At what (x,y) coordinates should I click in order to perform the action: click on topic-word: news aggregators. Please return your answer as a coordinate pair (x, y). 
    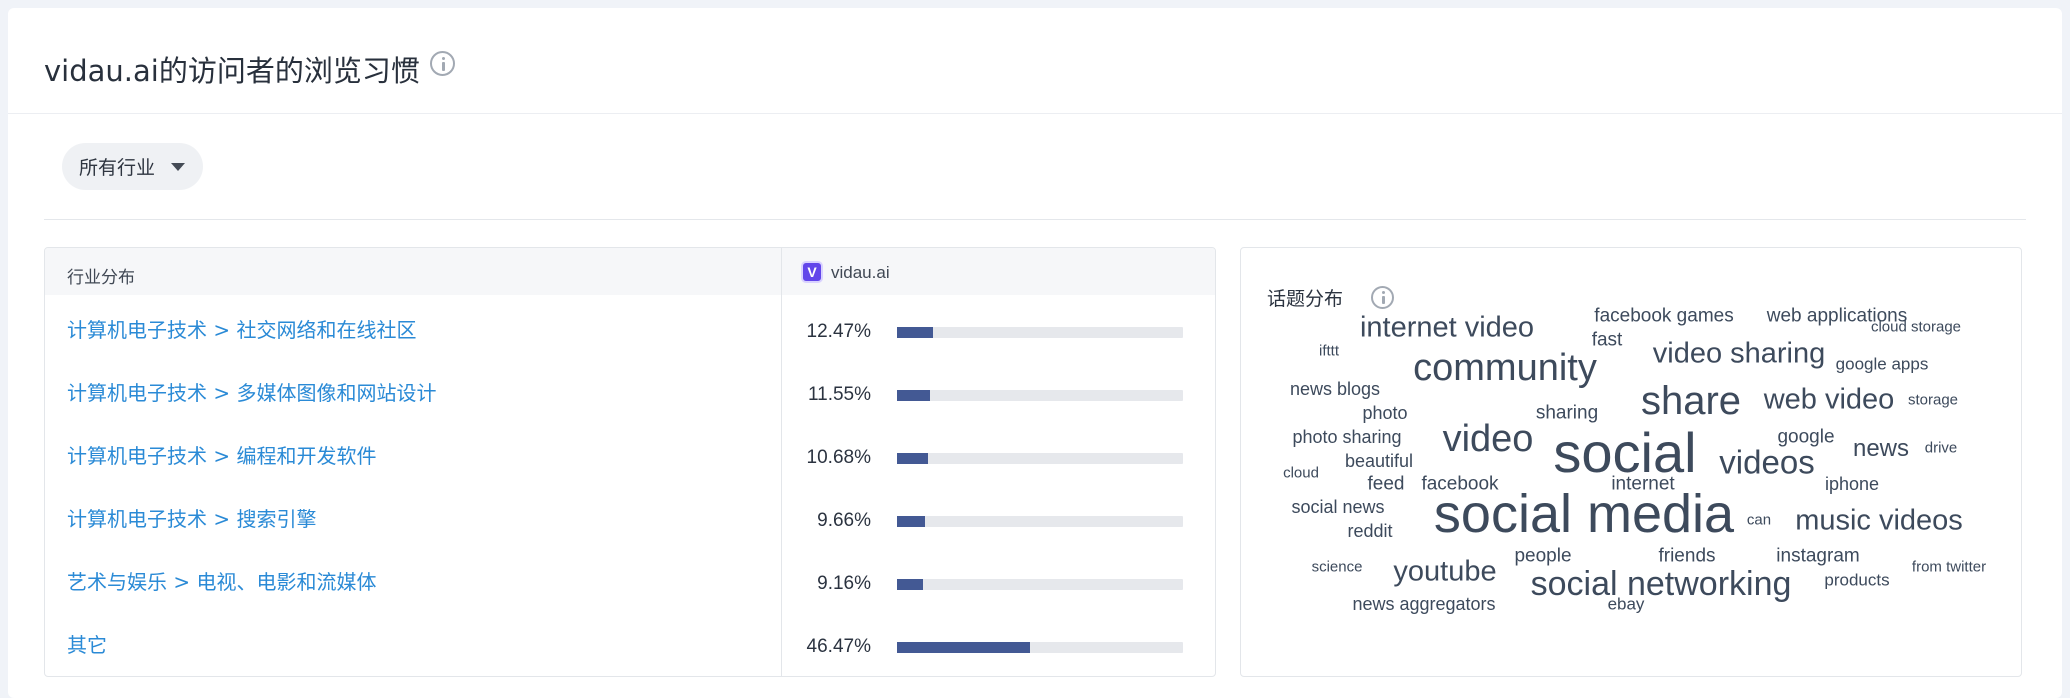
    Looking at the image, I should click on (1424, 604).